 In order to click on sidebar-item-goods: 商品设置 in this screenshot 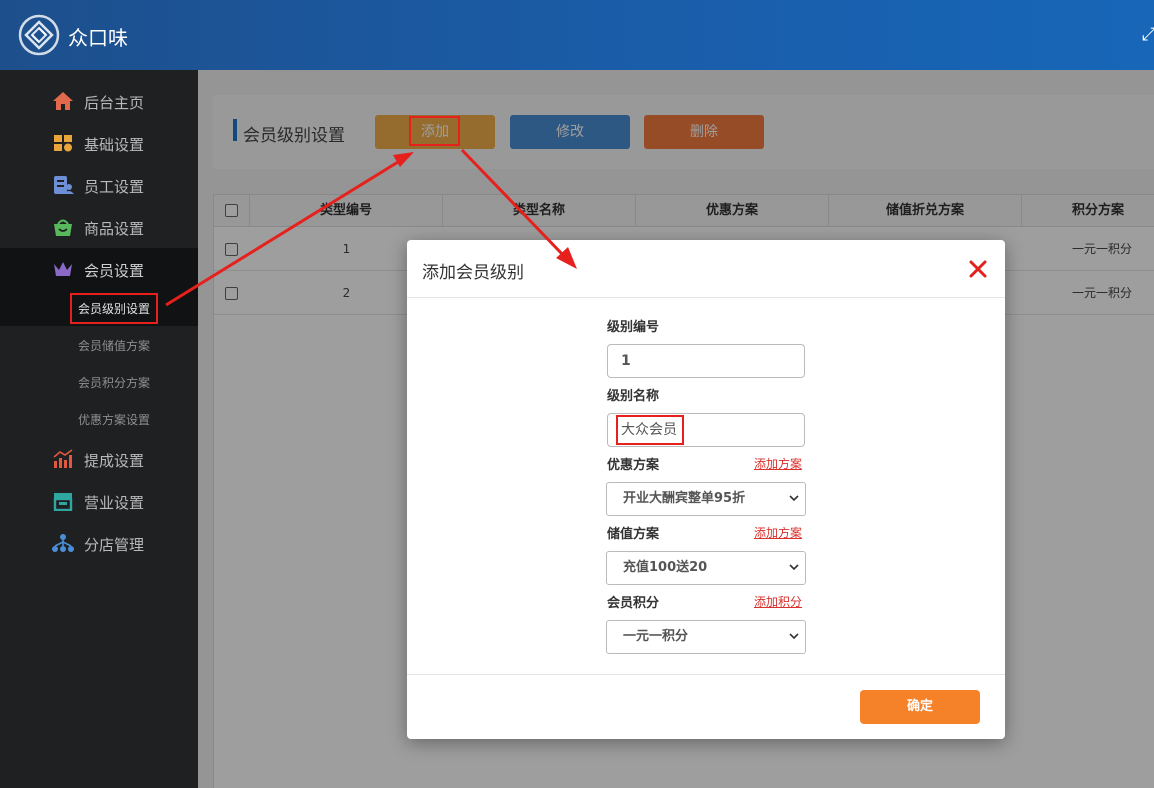, I will do `click(99, 227)`.